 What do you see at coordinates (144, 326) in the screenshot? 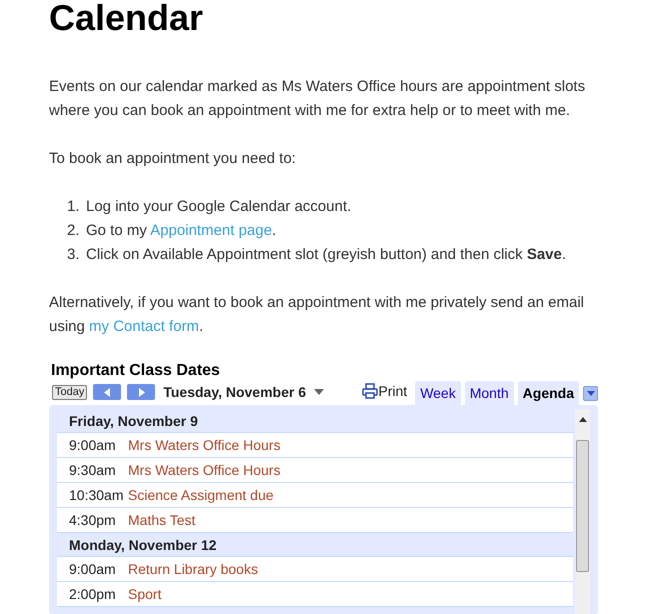
I see `link: my Contact form` at bounding box center [144, 326].